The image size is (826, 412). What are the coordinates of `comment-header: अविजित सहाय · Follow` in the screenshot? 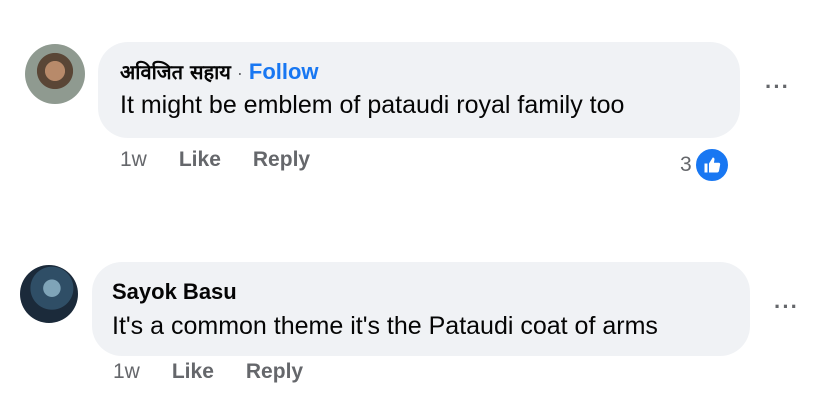 It's located at (419, 71).